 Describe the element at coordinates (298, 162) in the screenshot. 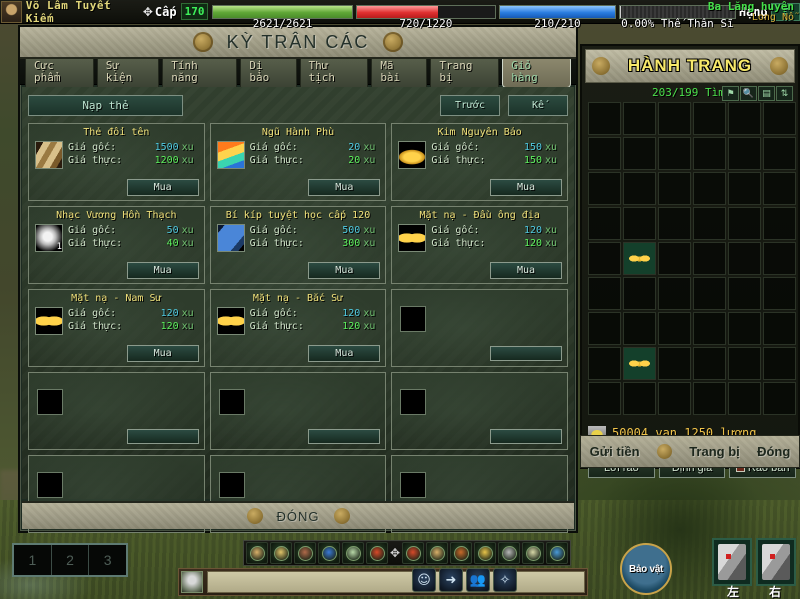

I see `shop-item-card: Ngũ Hành Phù Giá gốc: 20 xu Giá thực: 20 xu Mua` at that location.